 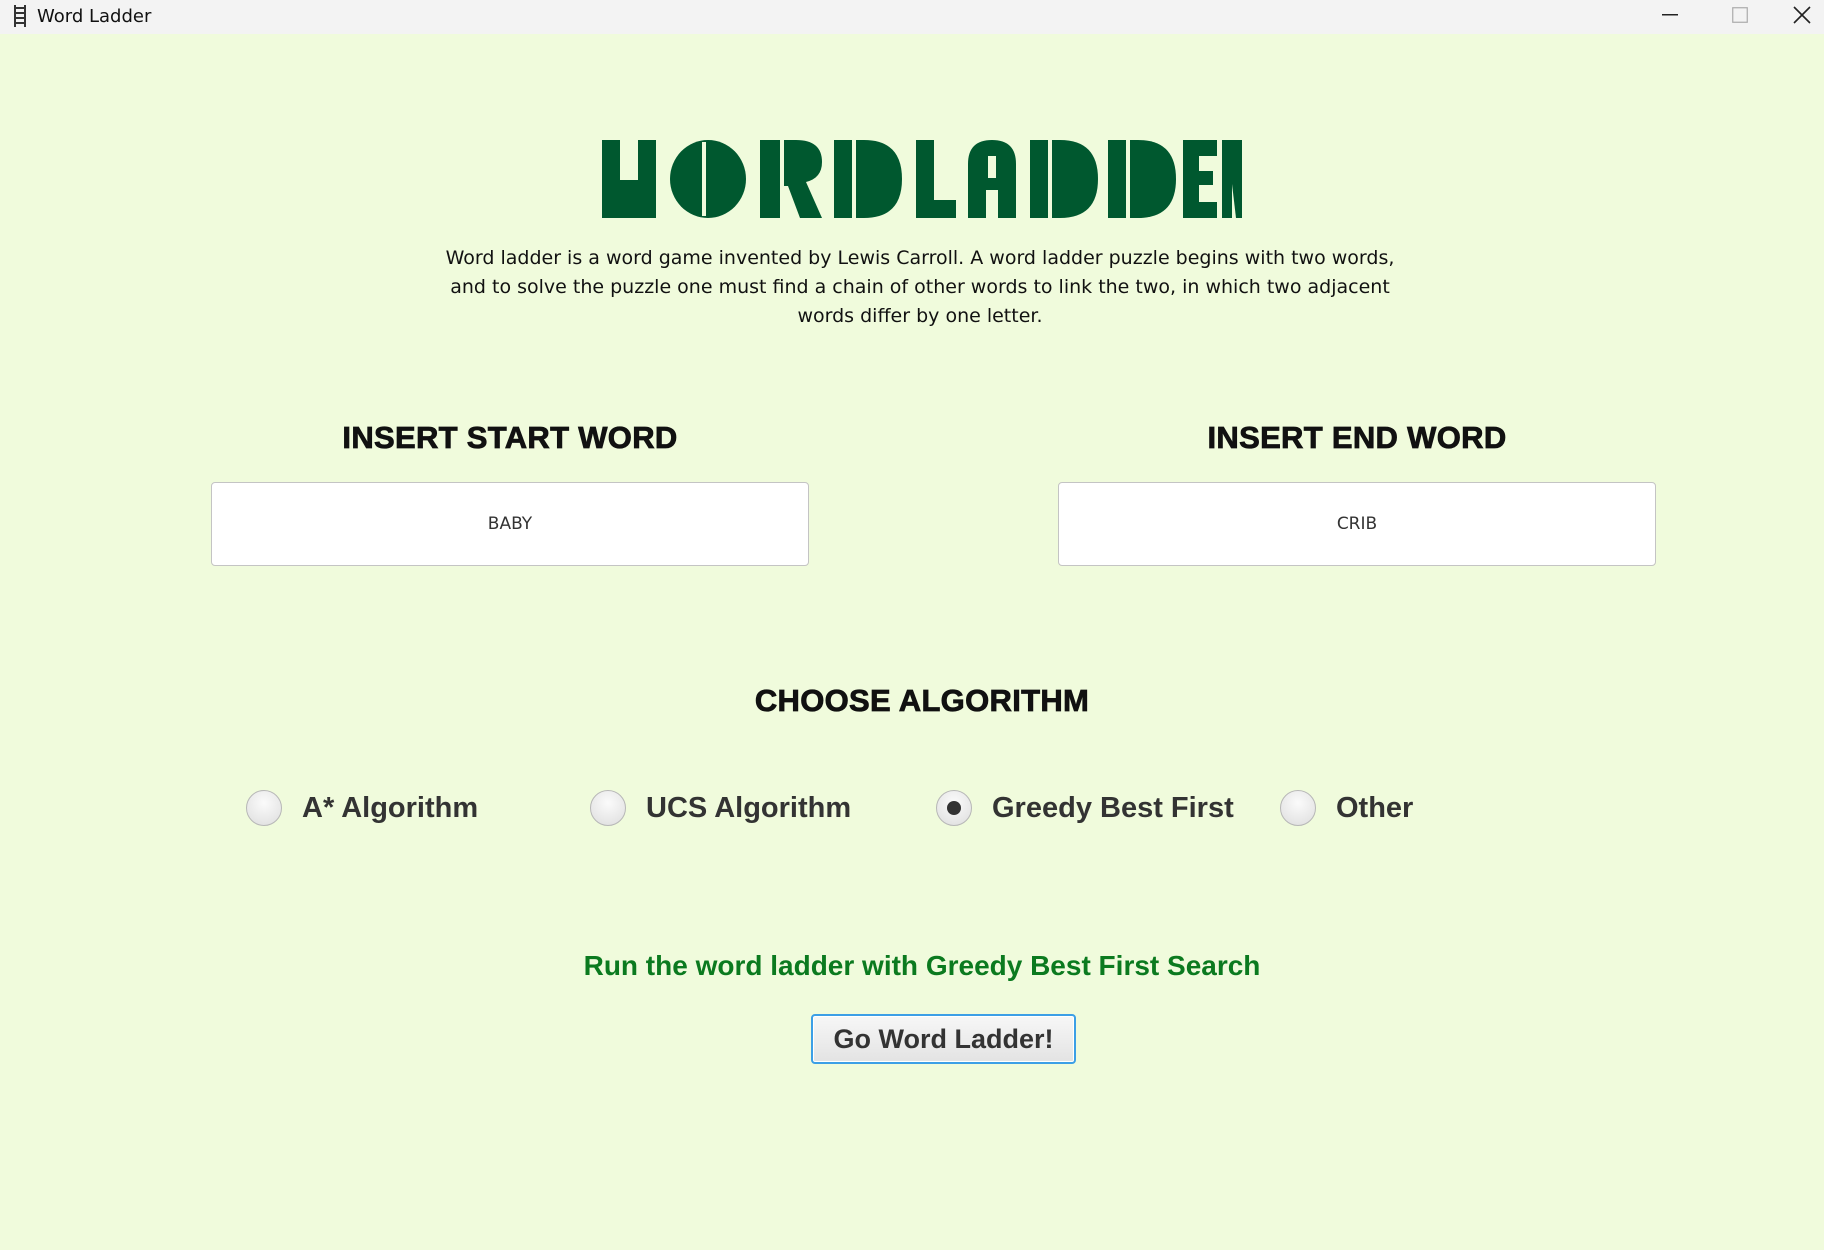 I want to click on choose-algorithm-label: CHOOSE ALGORITHM, so click(x=922, y=701).